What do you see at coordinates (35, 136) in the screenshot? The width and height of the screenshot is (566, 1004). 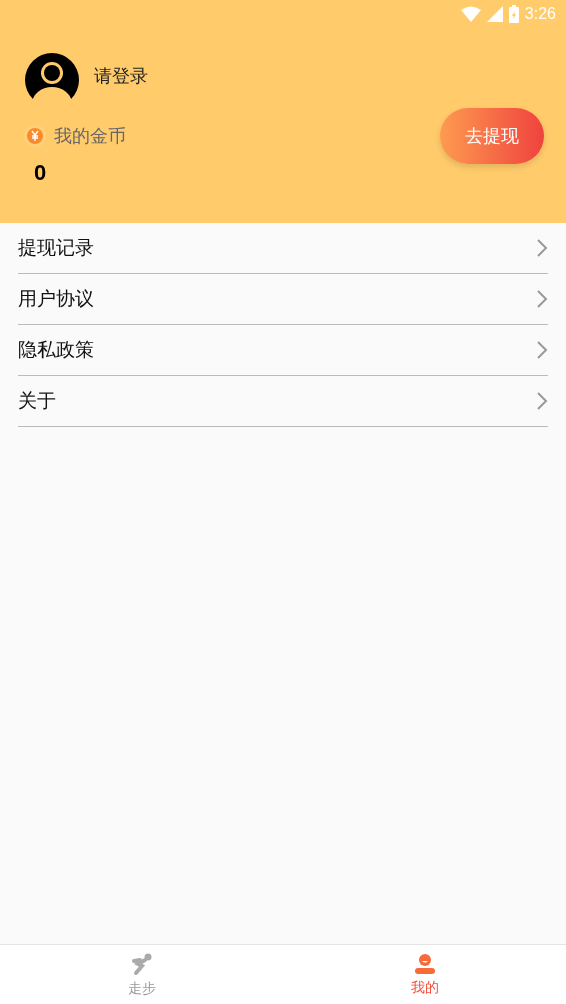 I see `coin-icon` at bounding box center [35, 136].